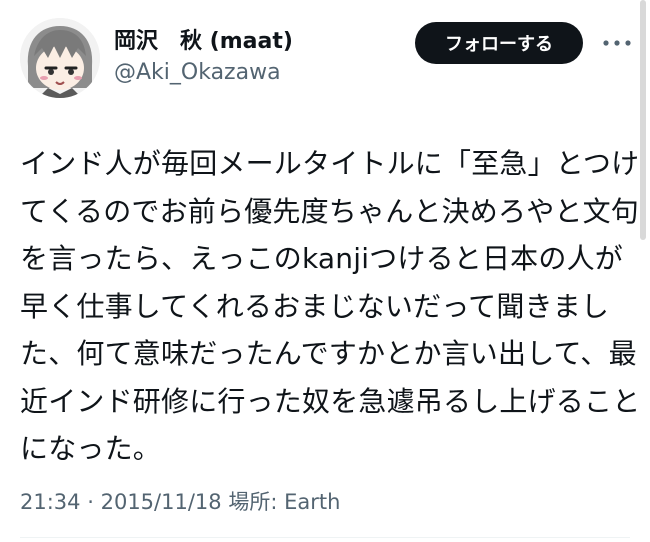  I want to click on tweet-line: インド人が毎回メールタイトルに「至急」とつけ, so click(330, 163).